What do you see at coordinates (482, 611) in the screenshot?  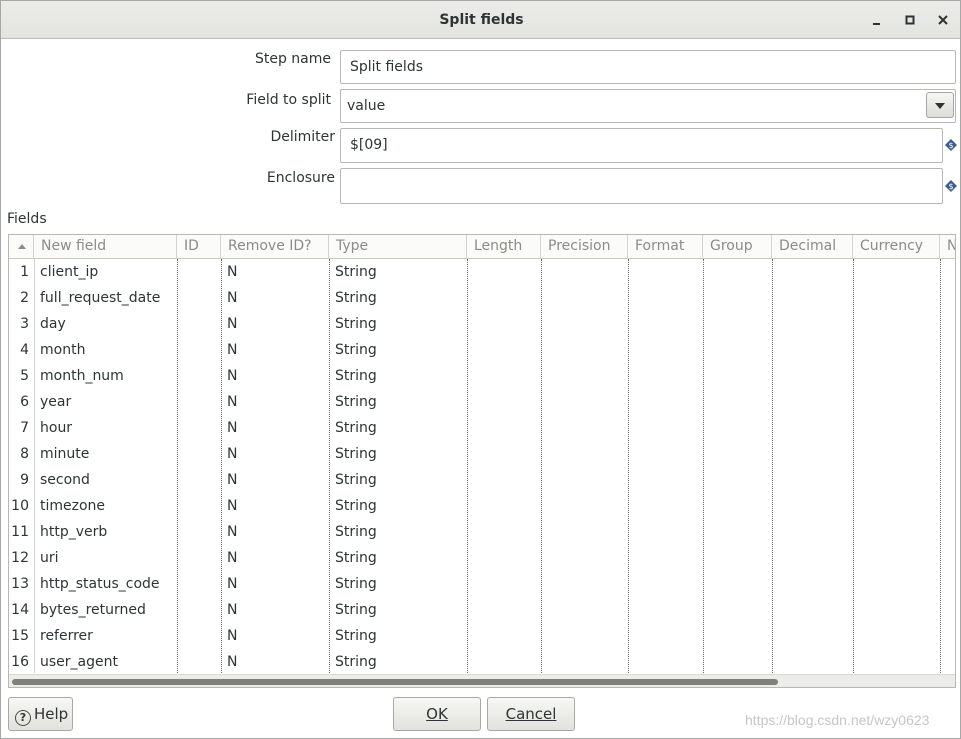 I see `table-row: 14 bytes_returned N String` at bounding box center [482, 611].